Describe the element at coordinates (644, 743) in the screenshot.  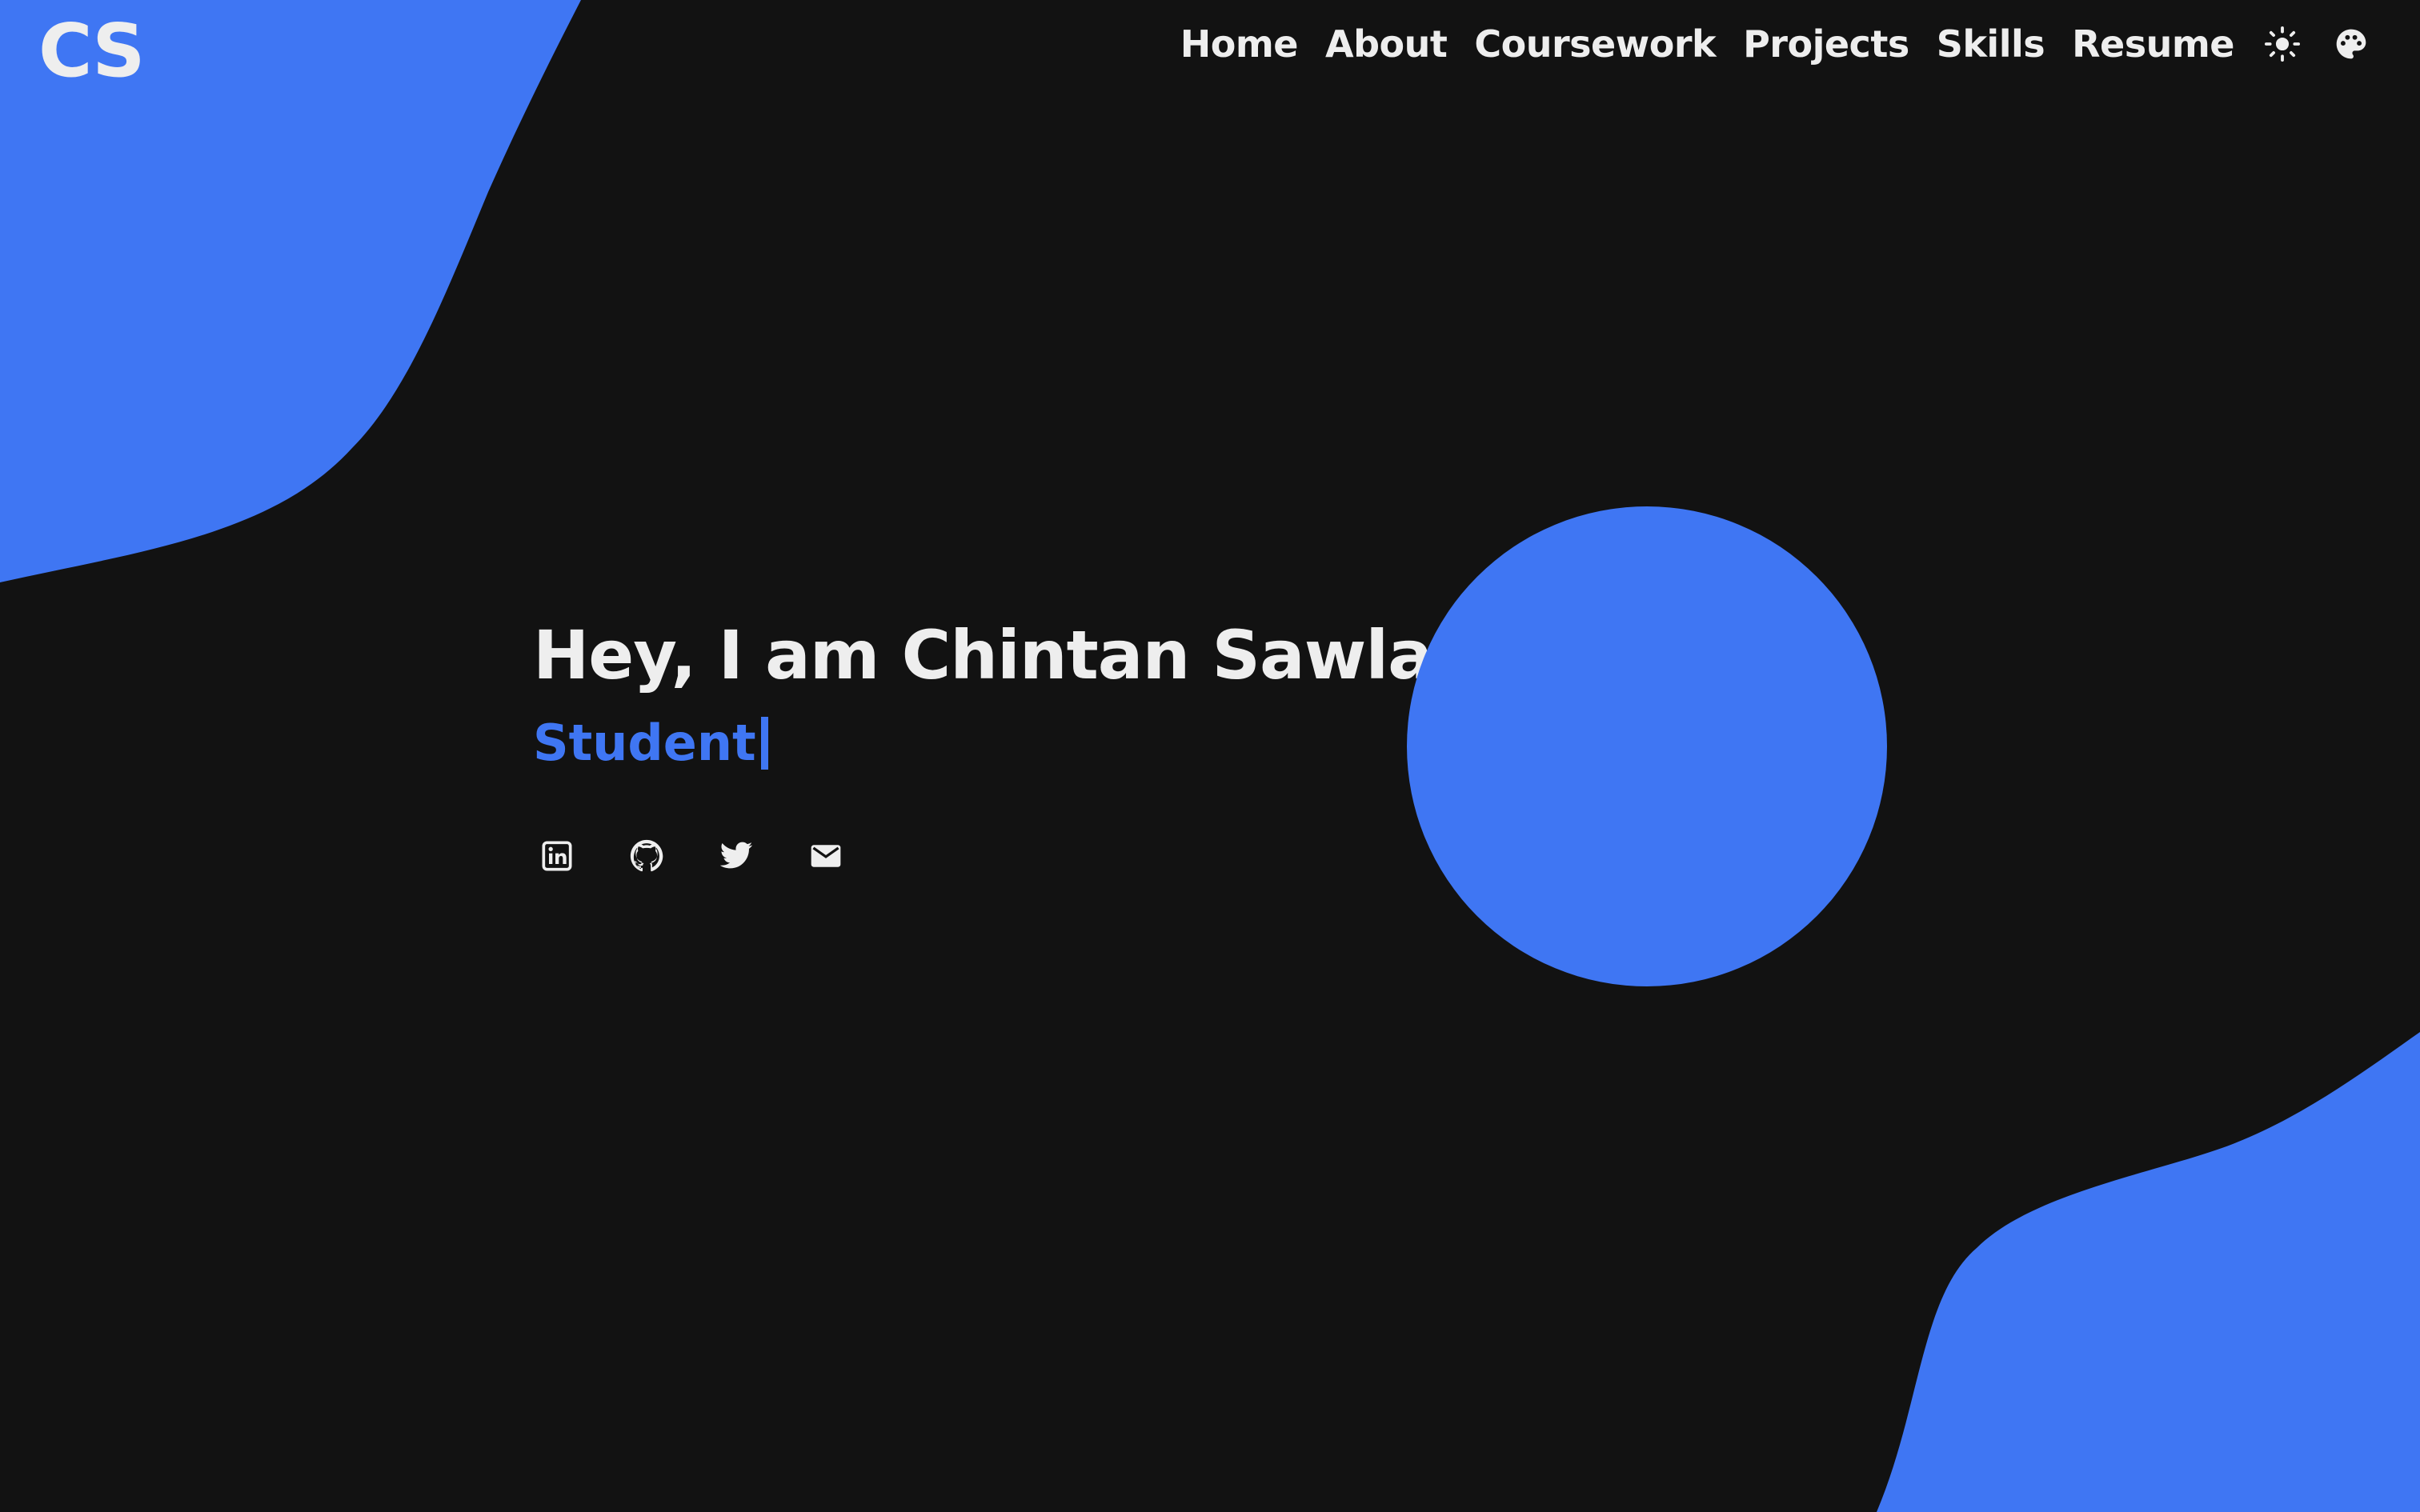
I see `typed-text: Student` at that location.